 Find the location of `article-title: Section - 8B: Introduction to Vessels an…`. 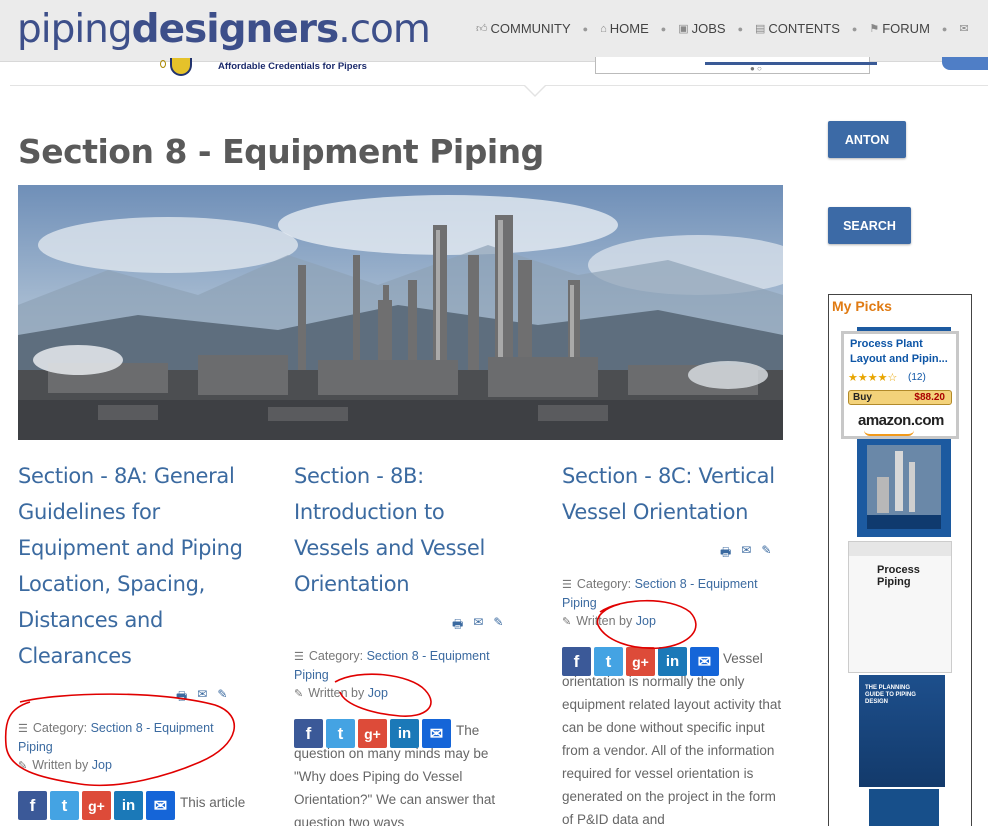

article-title: Section - 8B: Introduction to Vessels an… is located at coordinates (399, 530).